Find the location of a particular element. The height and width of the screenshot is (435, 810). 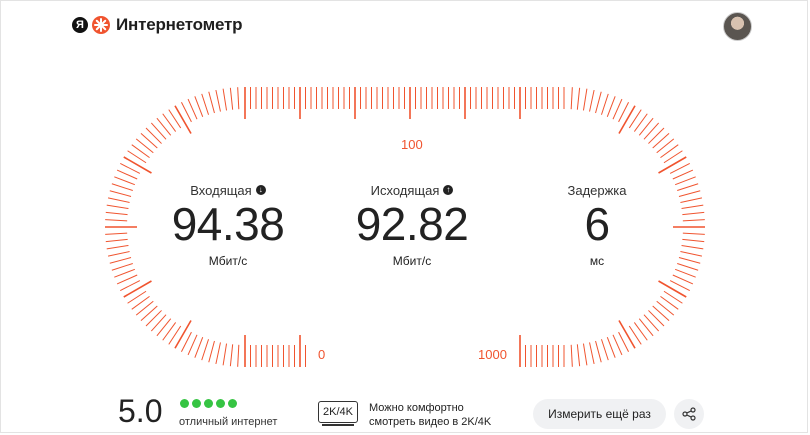

latency-value: 6 is located at coordinates (597, 224).